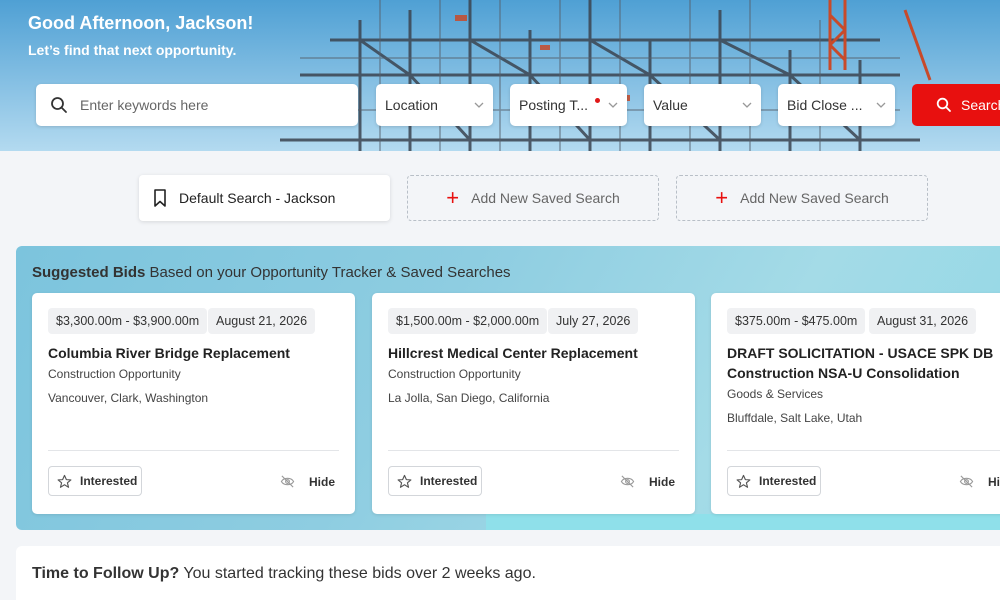 The width and height of the screenshot is (1000, 600). I want to click on bid-date-chip: August 21, 2026, so click(262, 321).